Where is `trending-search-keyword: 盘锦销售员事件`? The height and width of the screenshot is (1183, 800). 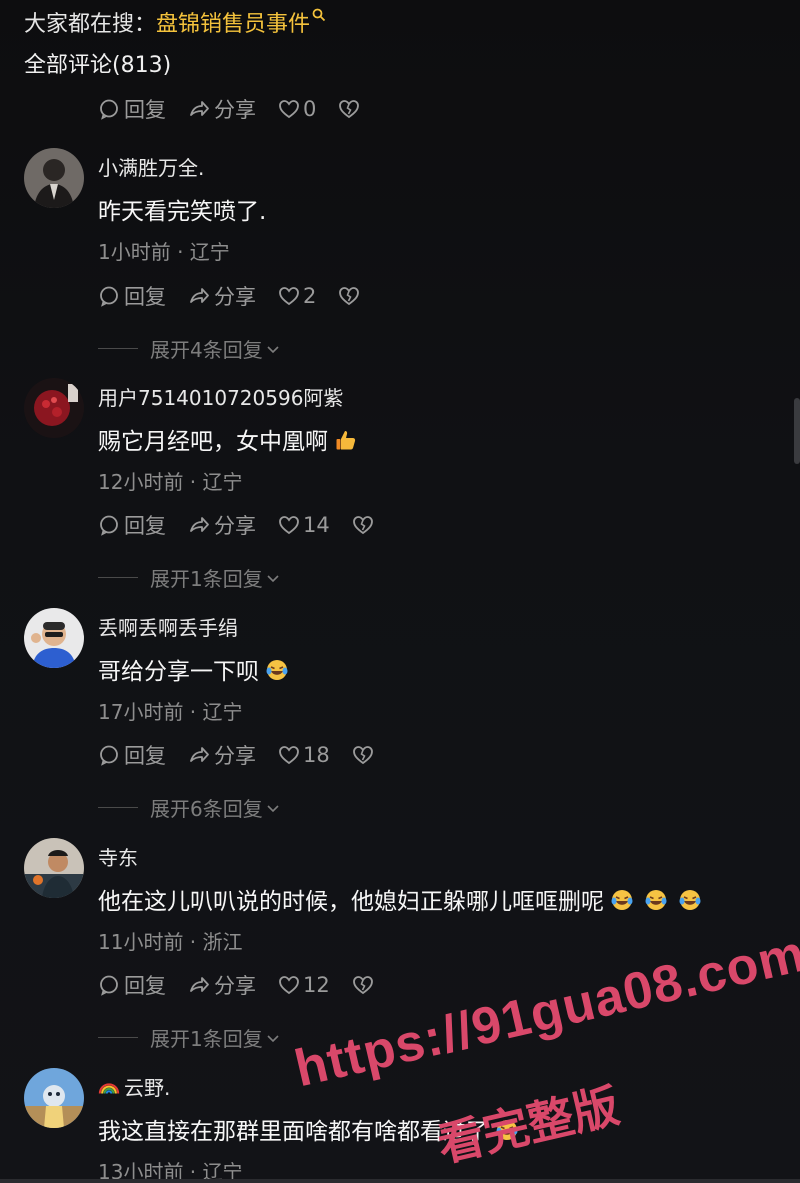 trending-search-keyword: 盘锦销售员事件 is located at coordinates (233, 24).